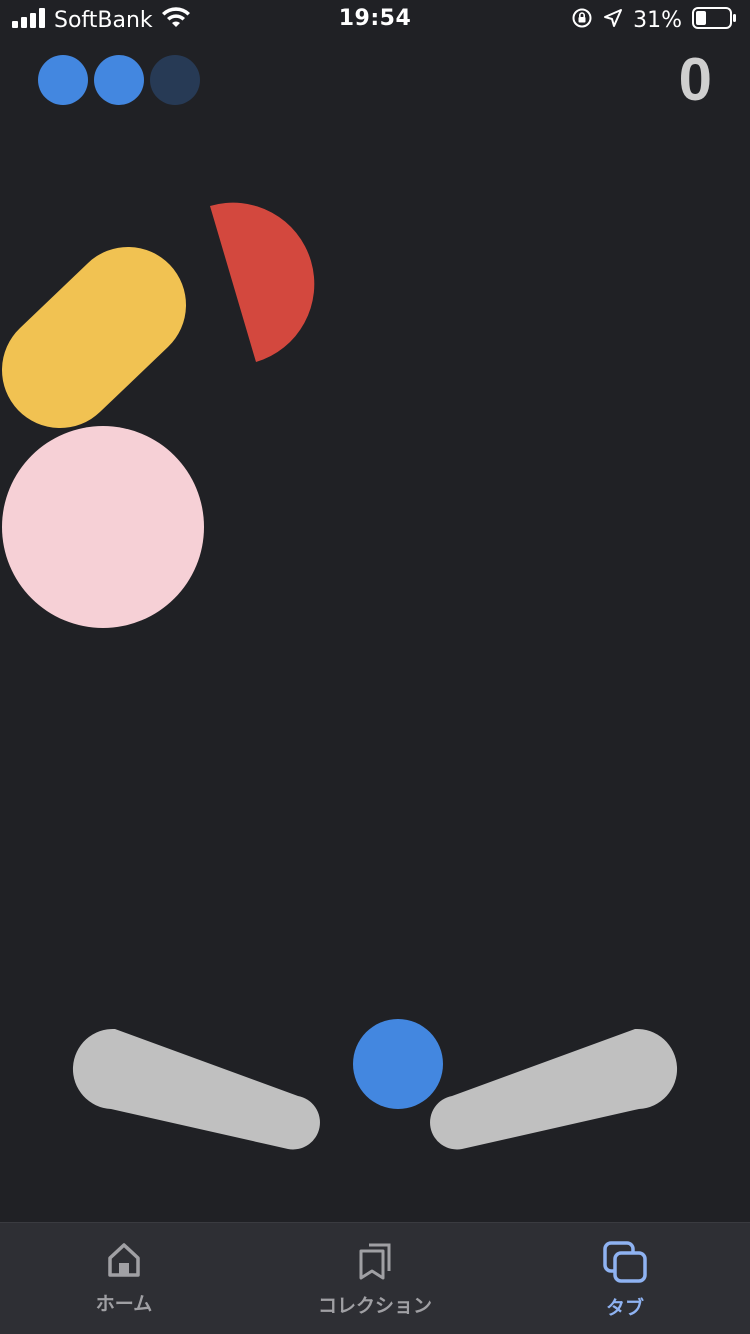 The image size is (750, 1334). What do you see at coordinates (613, 20) in the screenshot?
I see `location-icon` at bounding box center [613, 20].